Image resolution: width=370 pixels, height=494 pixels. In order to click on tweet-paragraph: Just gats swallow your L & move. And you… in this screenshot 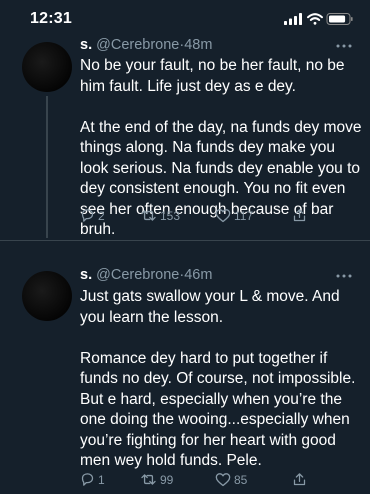, I will do `click(210, 307)`.